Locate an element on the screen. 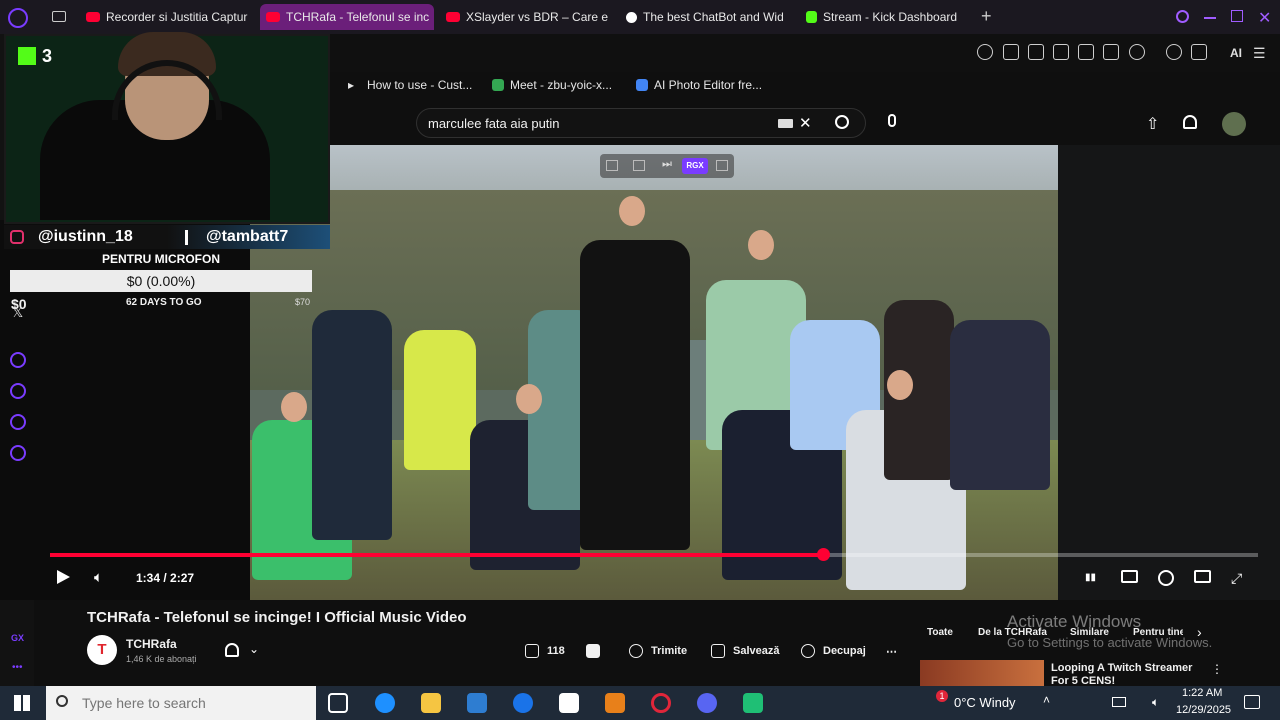  instagram-handle: @iustinn_18 is located at coordinates (71, 237).